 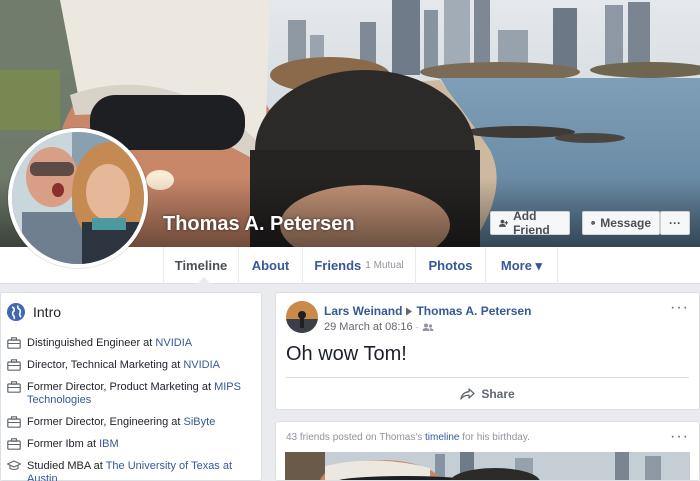 I want to click on tab-photos: Photos, so click(x=451, y=265).